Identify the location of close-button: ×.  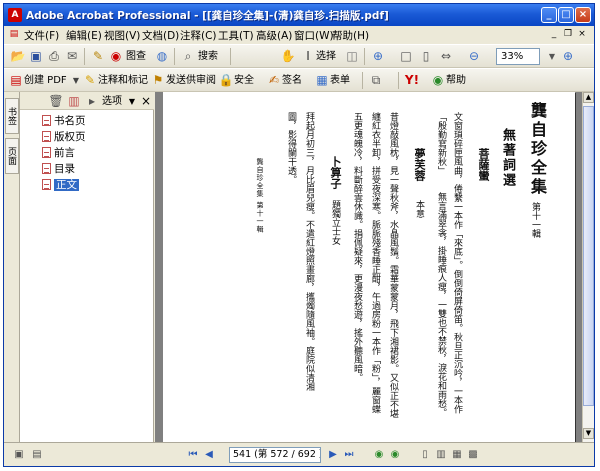
(583, 15).